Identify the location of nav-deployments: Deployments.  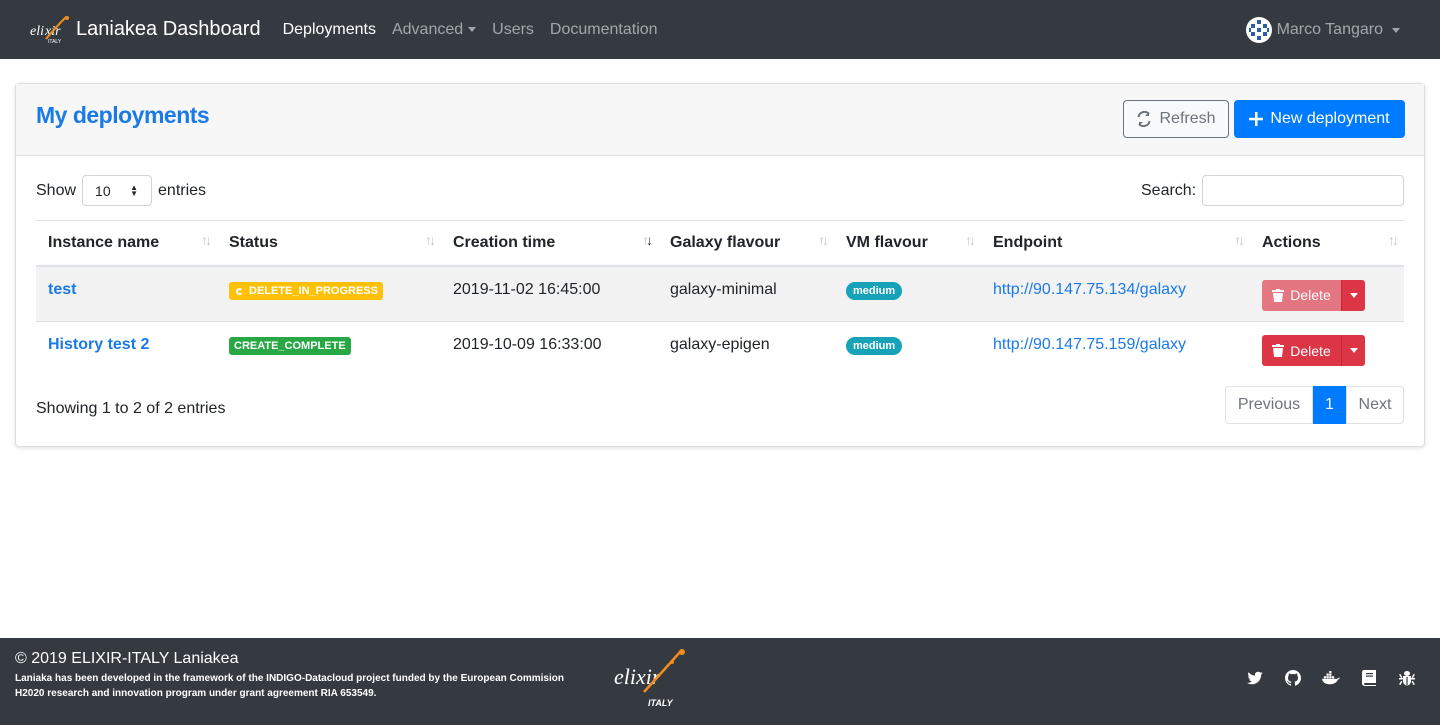
(329, 30).